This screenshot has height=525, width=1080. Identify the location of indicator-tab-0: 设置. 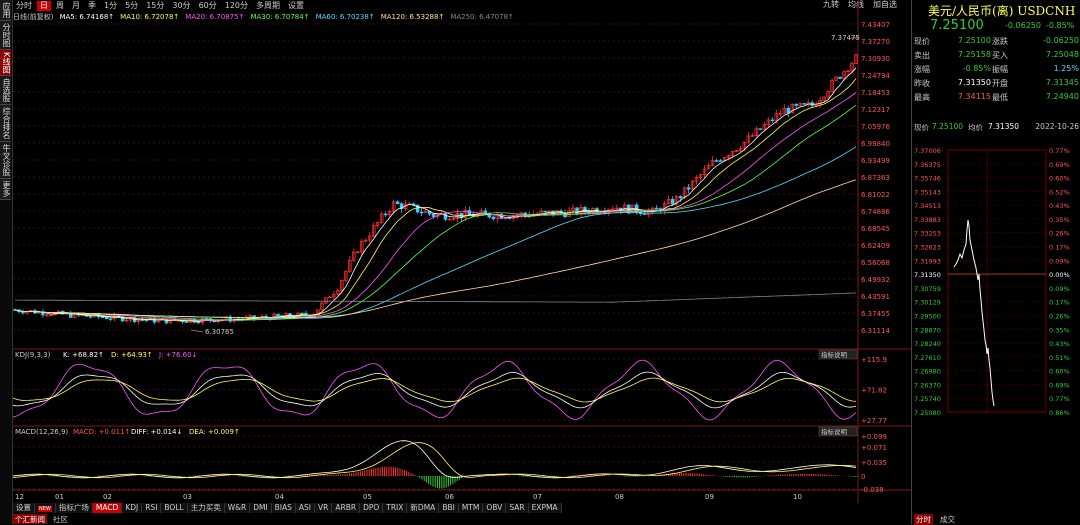
(24, 508).